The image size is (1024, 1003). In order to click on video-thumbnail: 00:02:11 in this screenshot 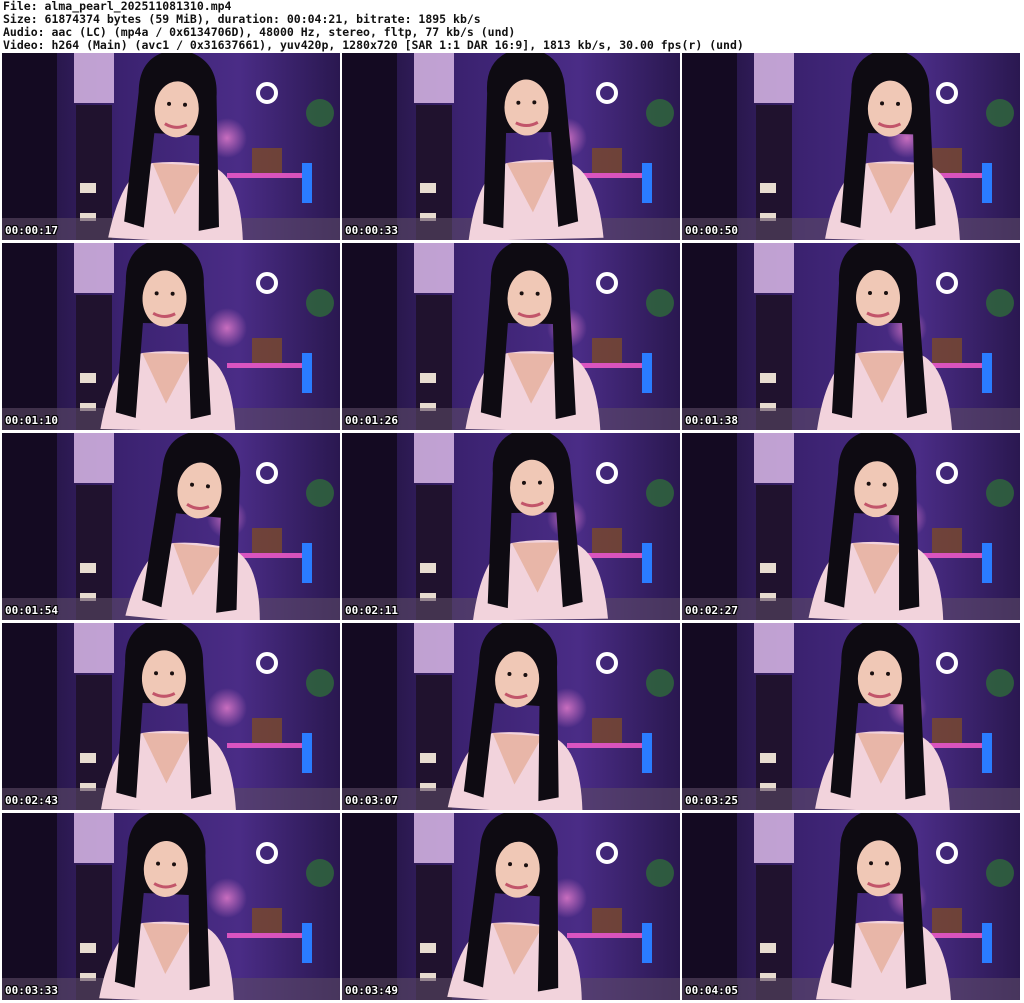, I will do `click(511, 526)`.